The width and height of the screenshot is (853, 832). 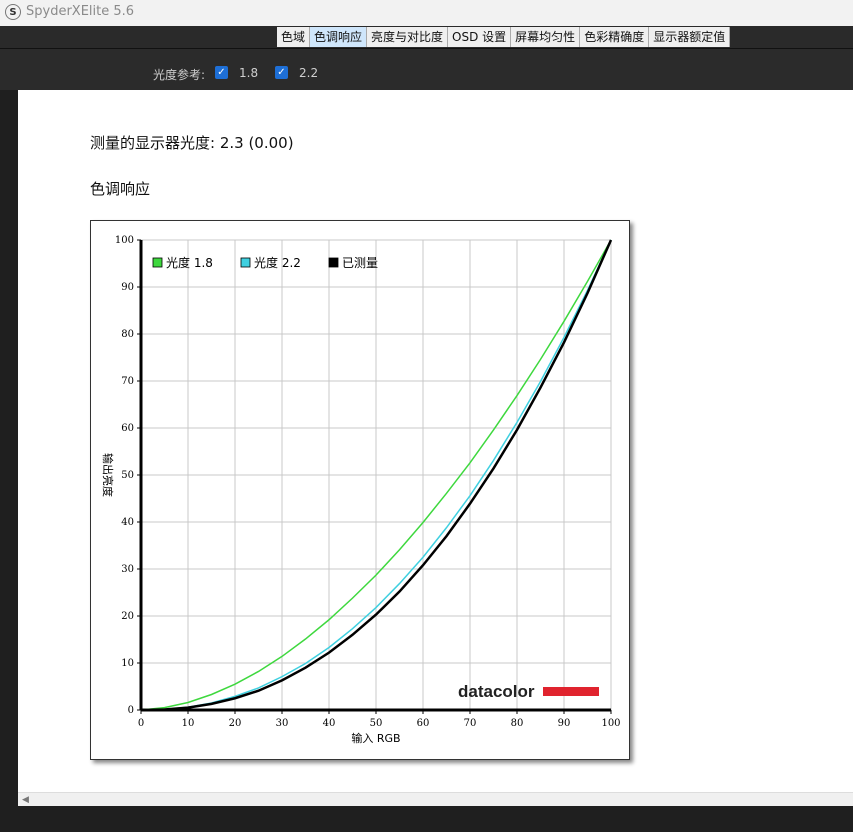 What do you see at coordinates (517, 723) in the screenshot?
I see `x-tick-label: 80` at bounding box center [517, 723].